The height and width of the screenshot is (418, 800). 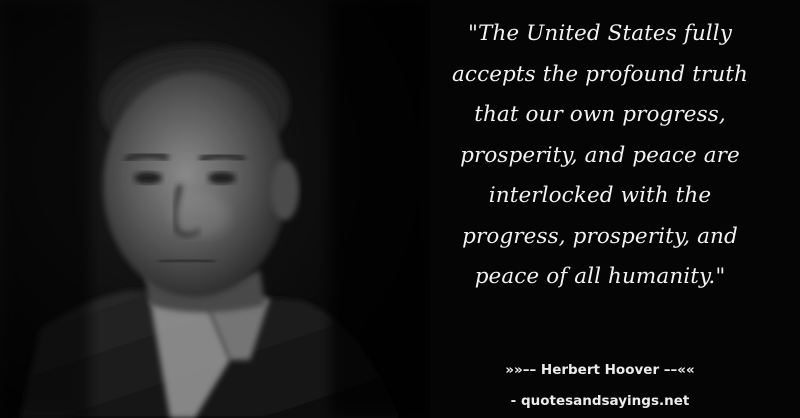 I want to click on quote-line: that our own progress,, so click(x=600, y=114).